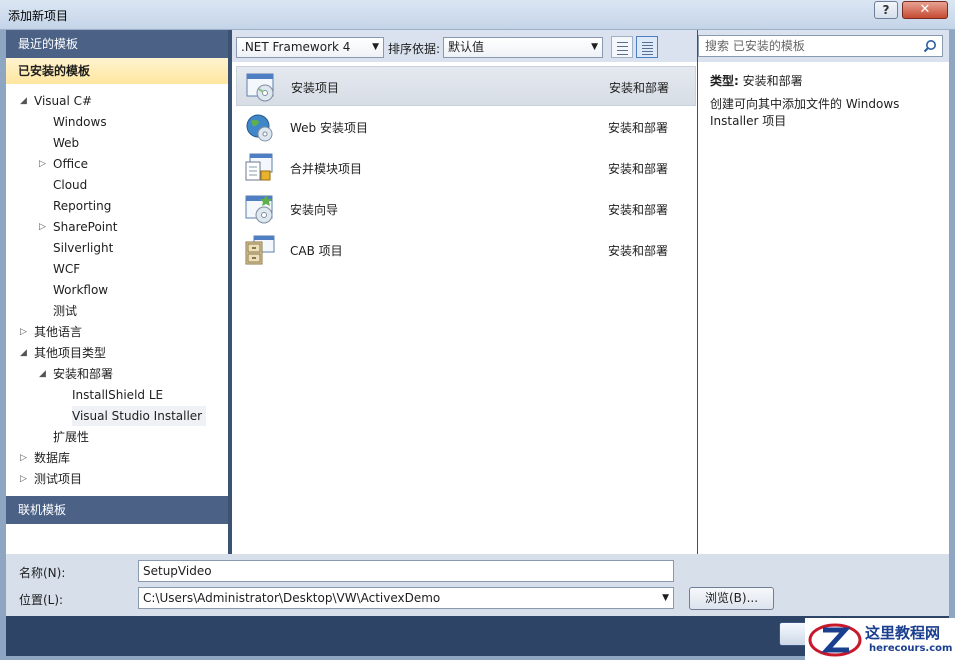 The image size is (955, 660). What do you see at coordinates (835, 640) in the screenshot?
I see `watermark-logo-icon` at bounding box center [835, 640].